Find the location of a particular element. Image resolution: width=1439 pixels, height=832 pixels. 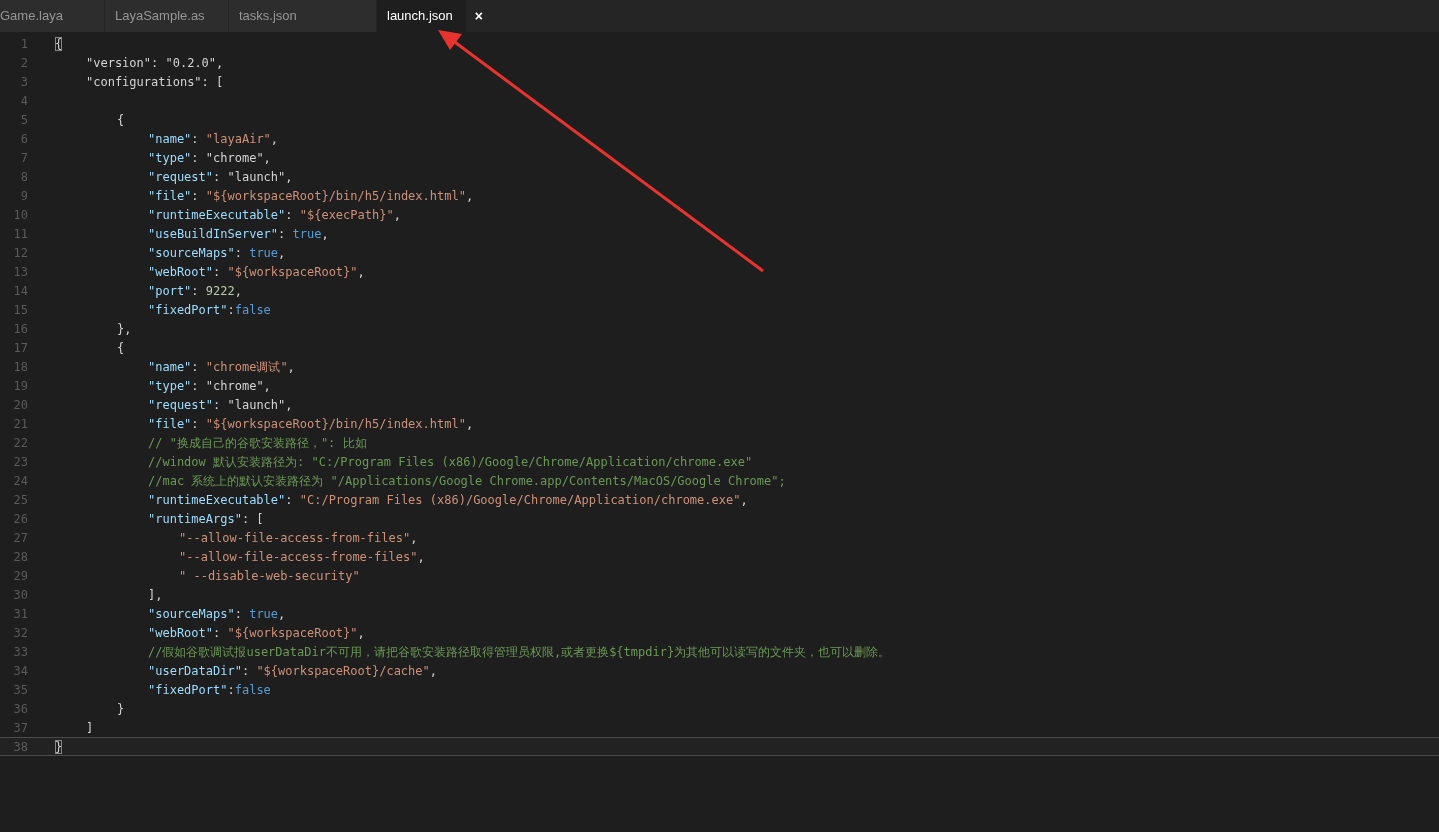

line-number: 1 is located at coordinates (23, 44).